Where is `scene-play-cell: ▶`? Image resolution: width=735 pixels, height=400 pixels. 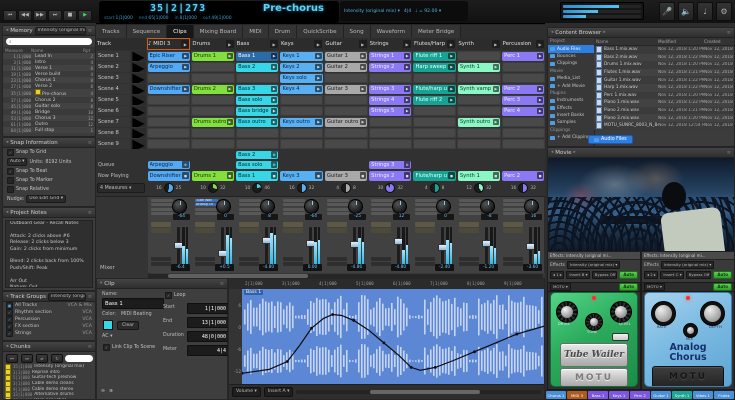
scene-play-cell: ▶ is located at coordinates (138, 56).